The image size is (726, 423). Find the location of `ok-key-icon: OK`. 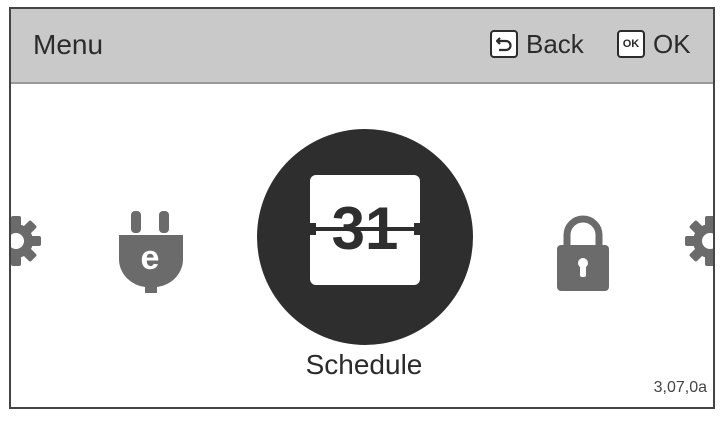

ok-key-icon: OK is located at coordinates (631, 44).